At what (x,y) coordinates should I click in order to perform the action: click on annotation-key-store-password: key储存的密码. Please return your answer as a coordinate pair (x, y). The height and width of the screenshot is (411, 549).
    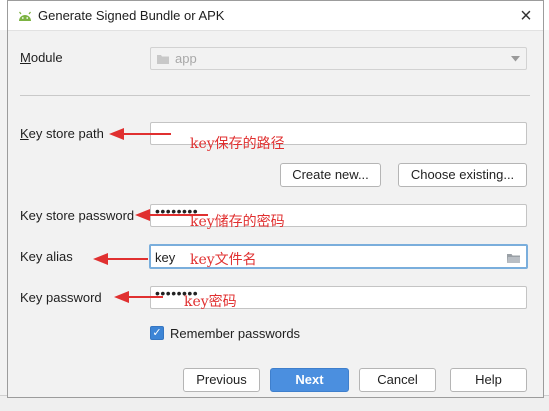
    Looking at the image, I should click on (237, 222).